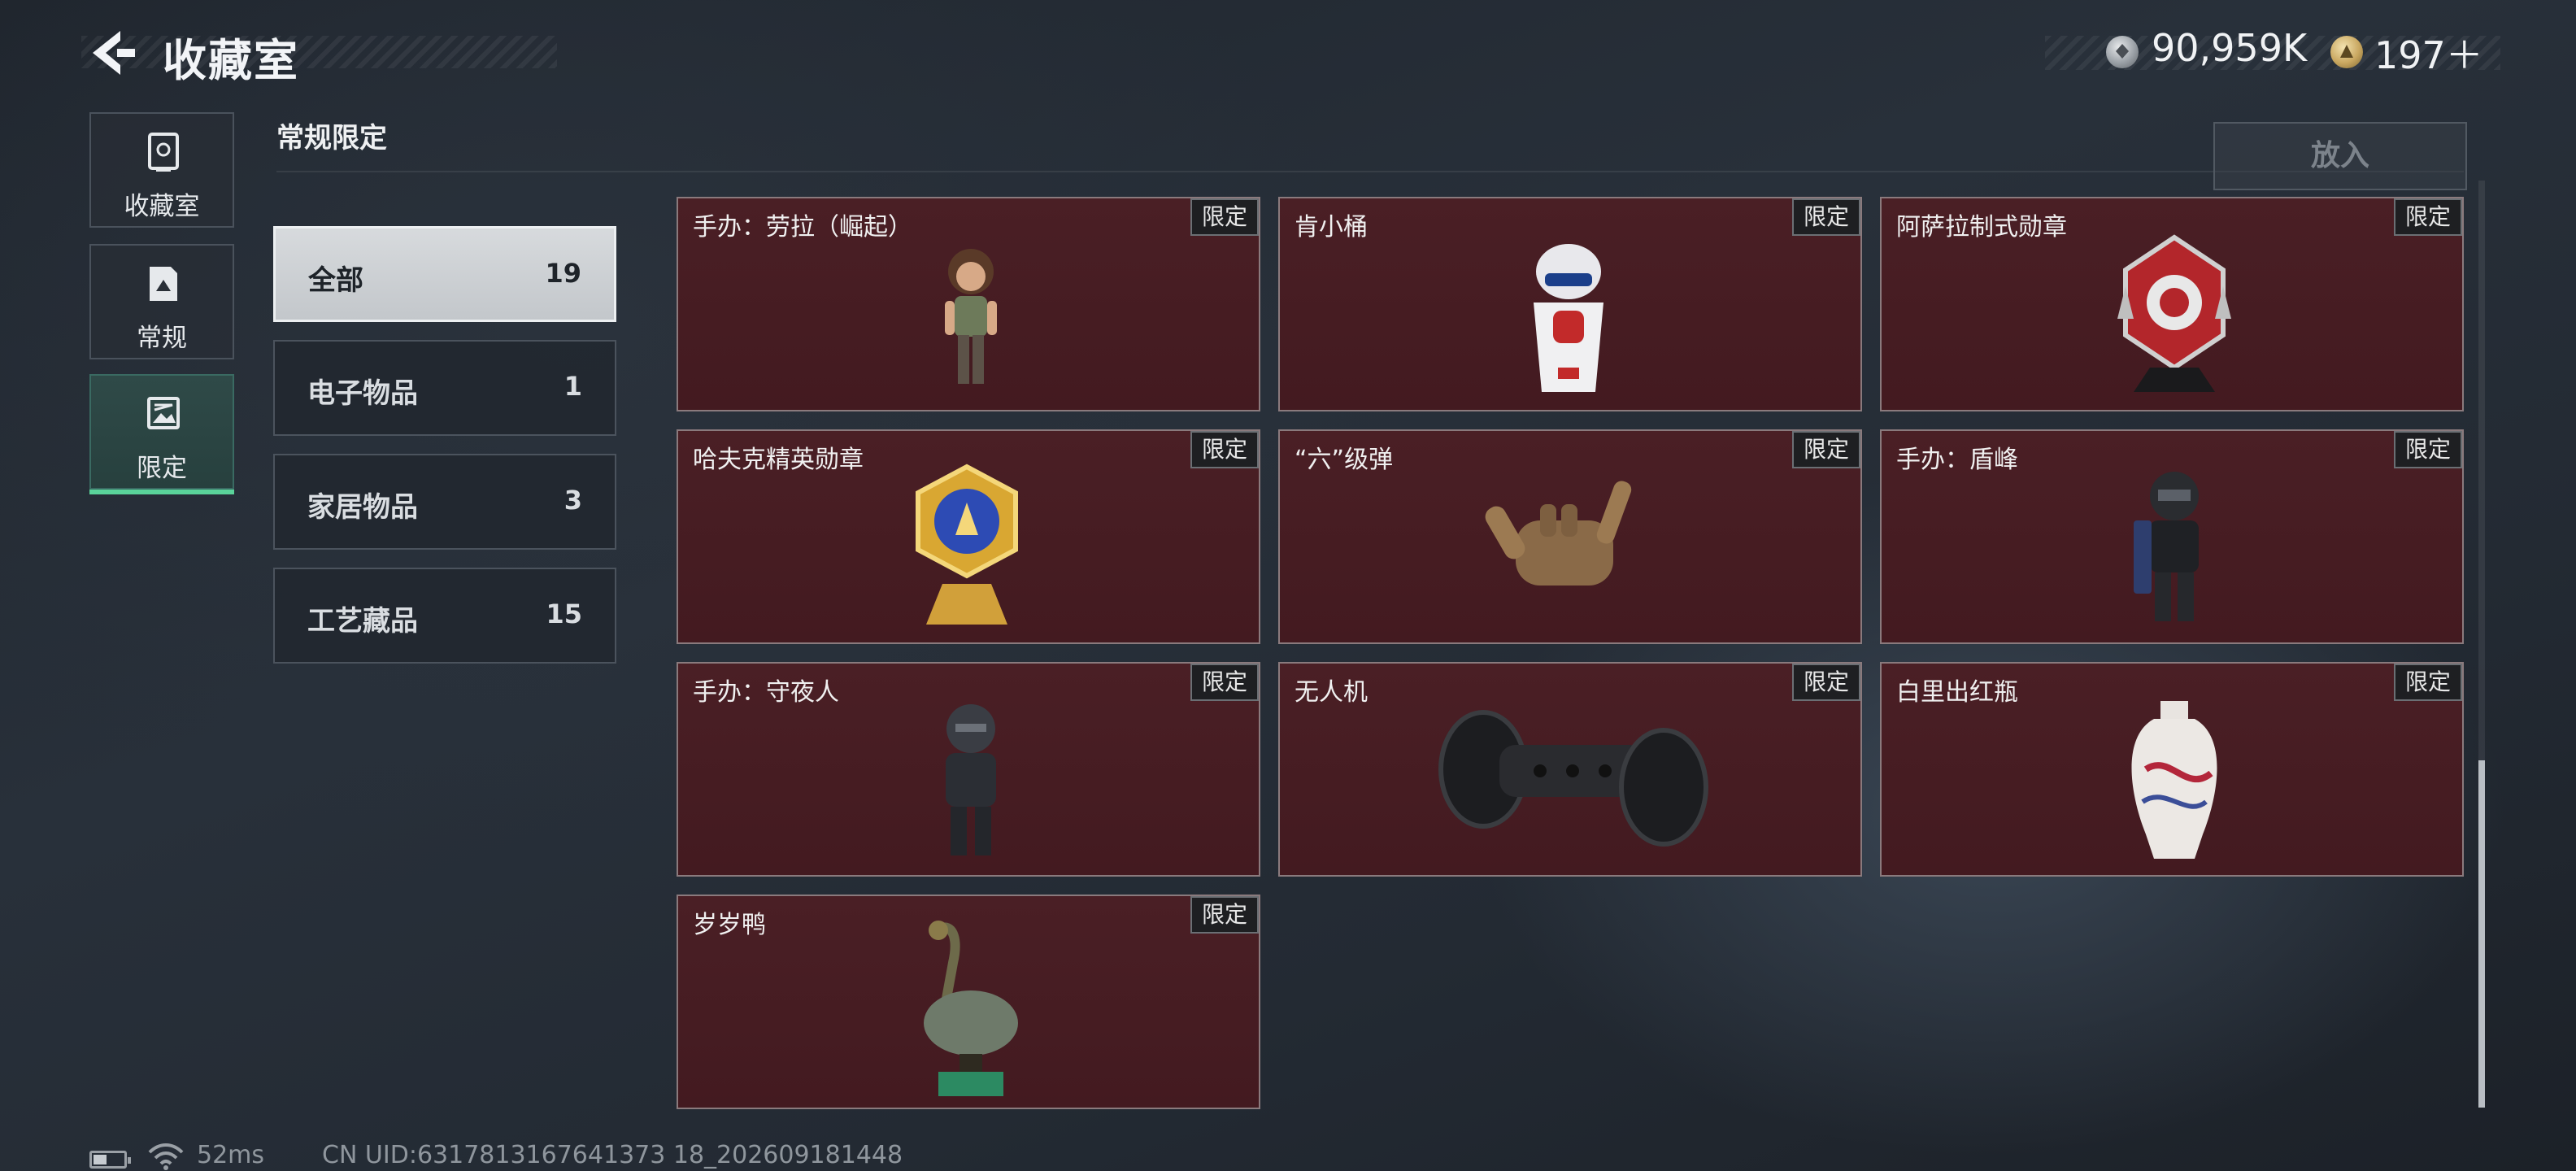 This screenshot has width=2576, height=1171. I want to click on item-card: 手办：守夜人 限定, so click(969, 769).